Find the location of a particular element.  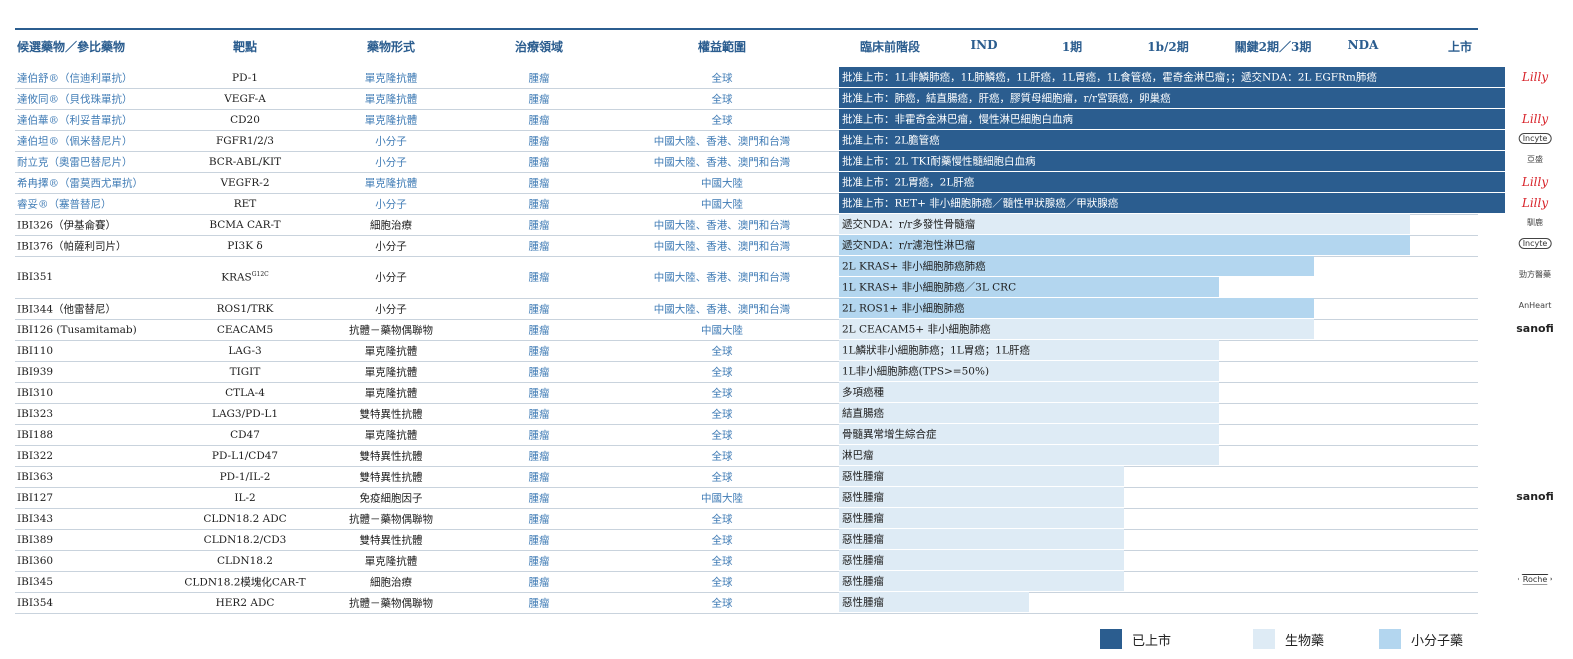

bar-label: 批准上市：RET+ 非小細胞肺癌／髓性甲狀腺癌／甲狀腺癌 is located at coordinates (980, 203).